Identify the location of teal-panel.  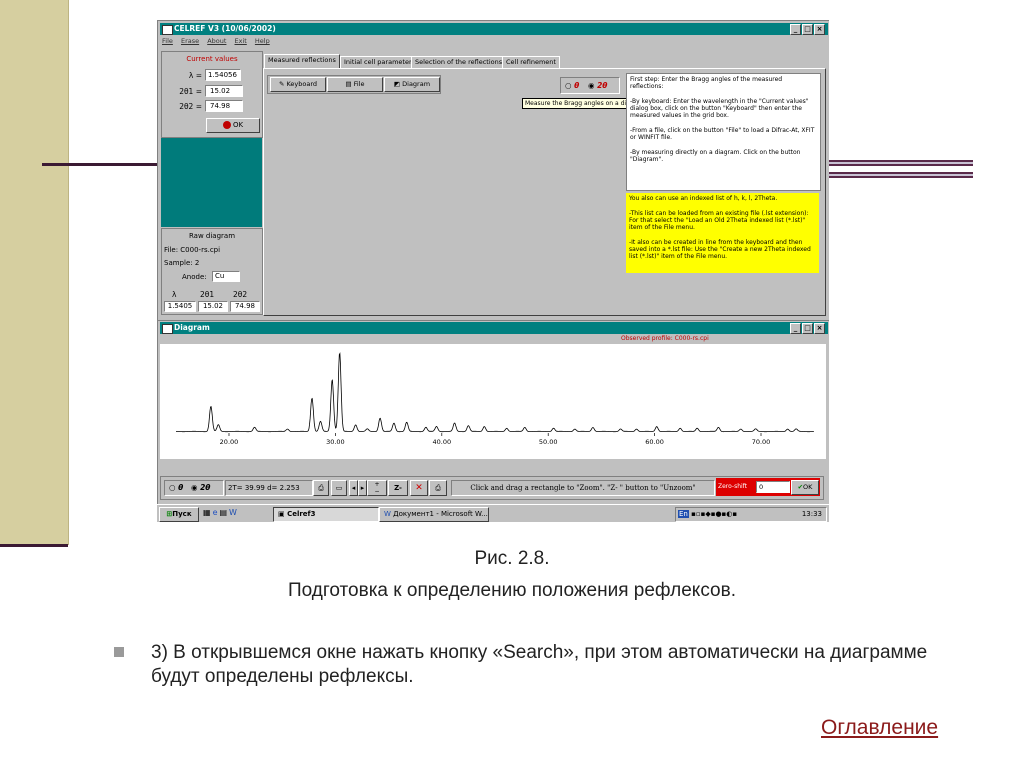
(211, 182).